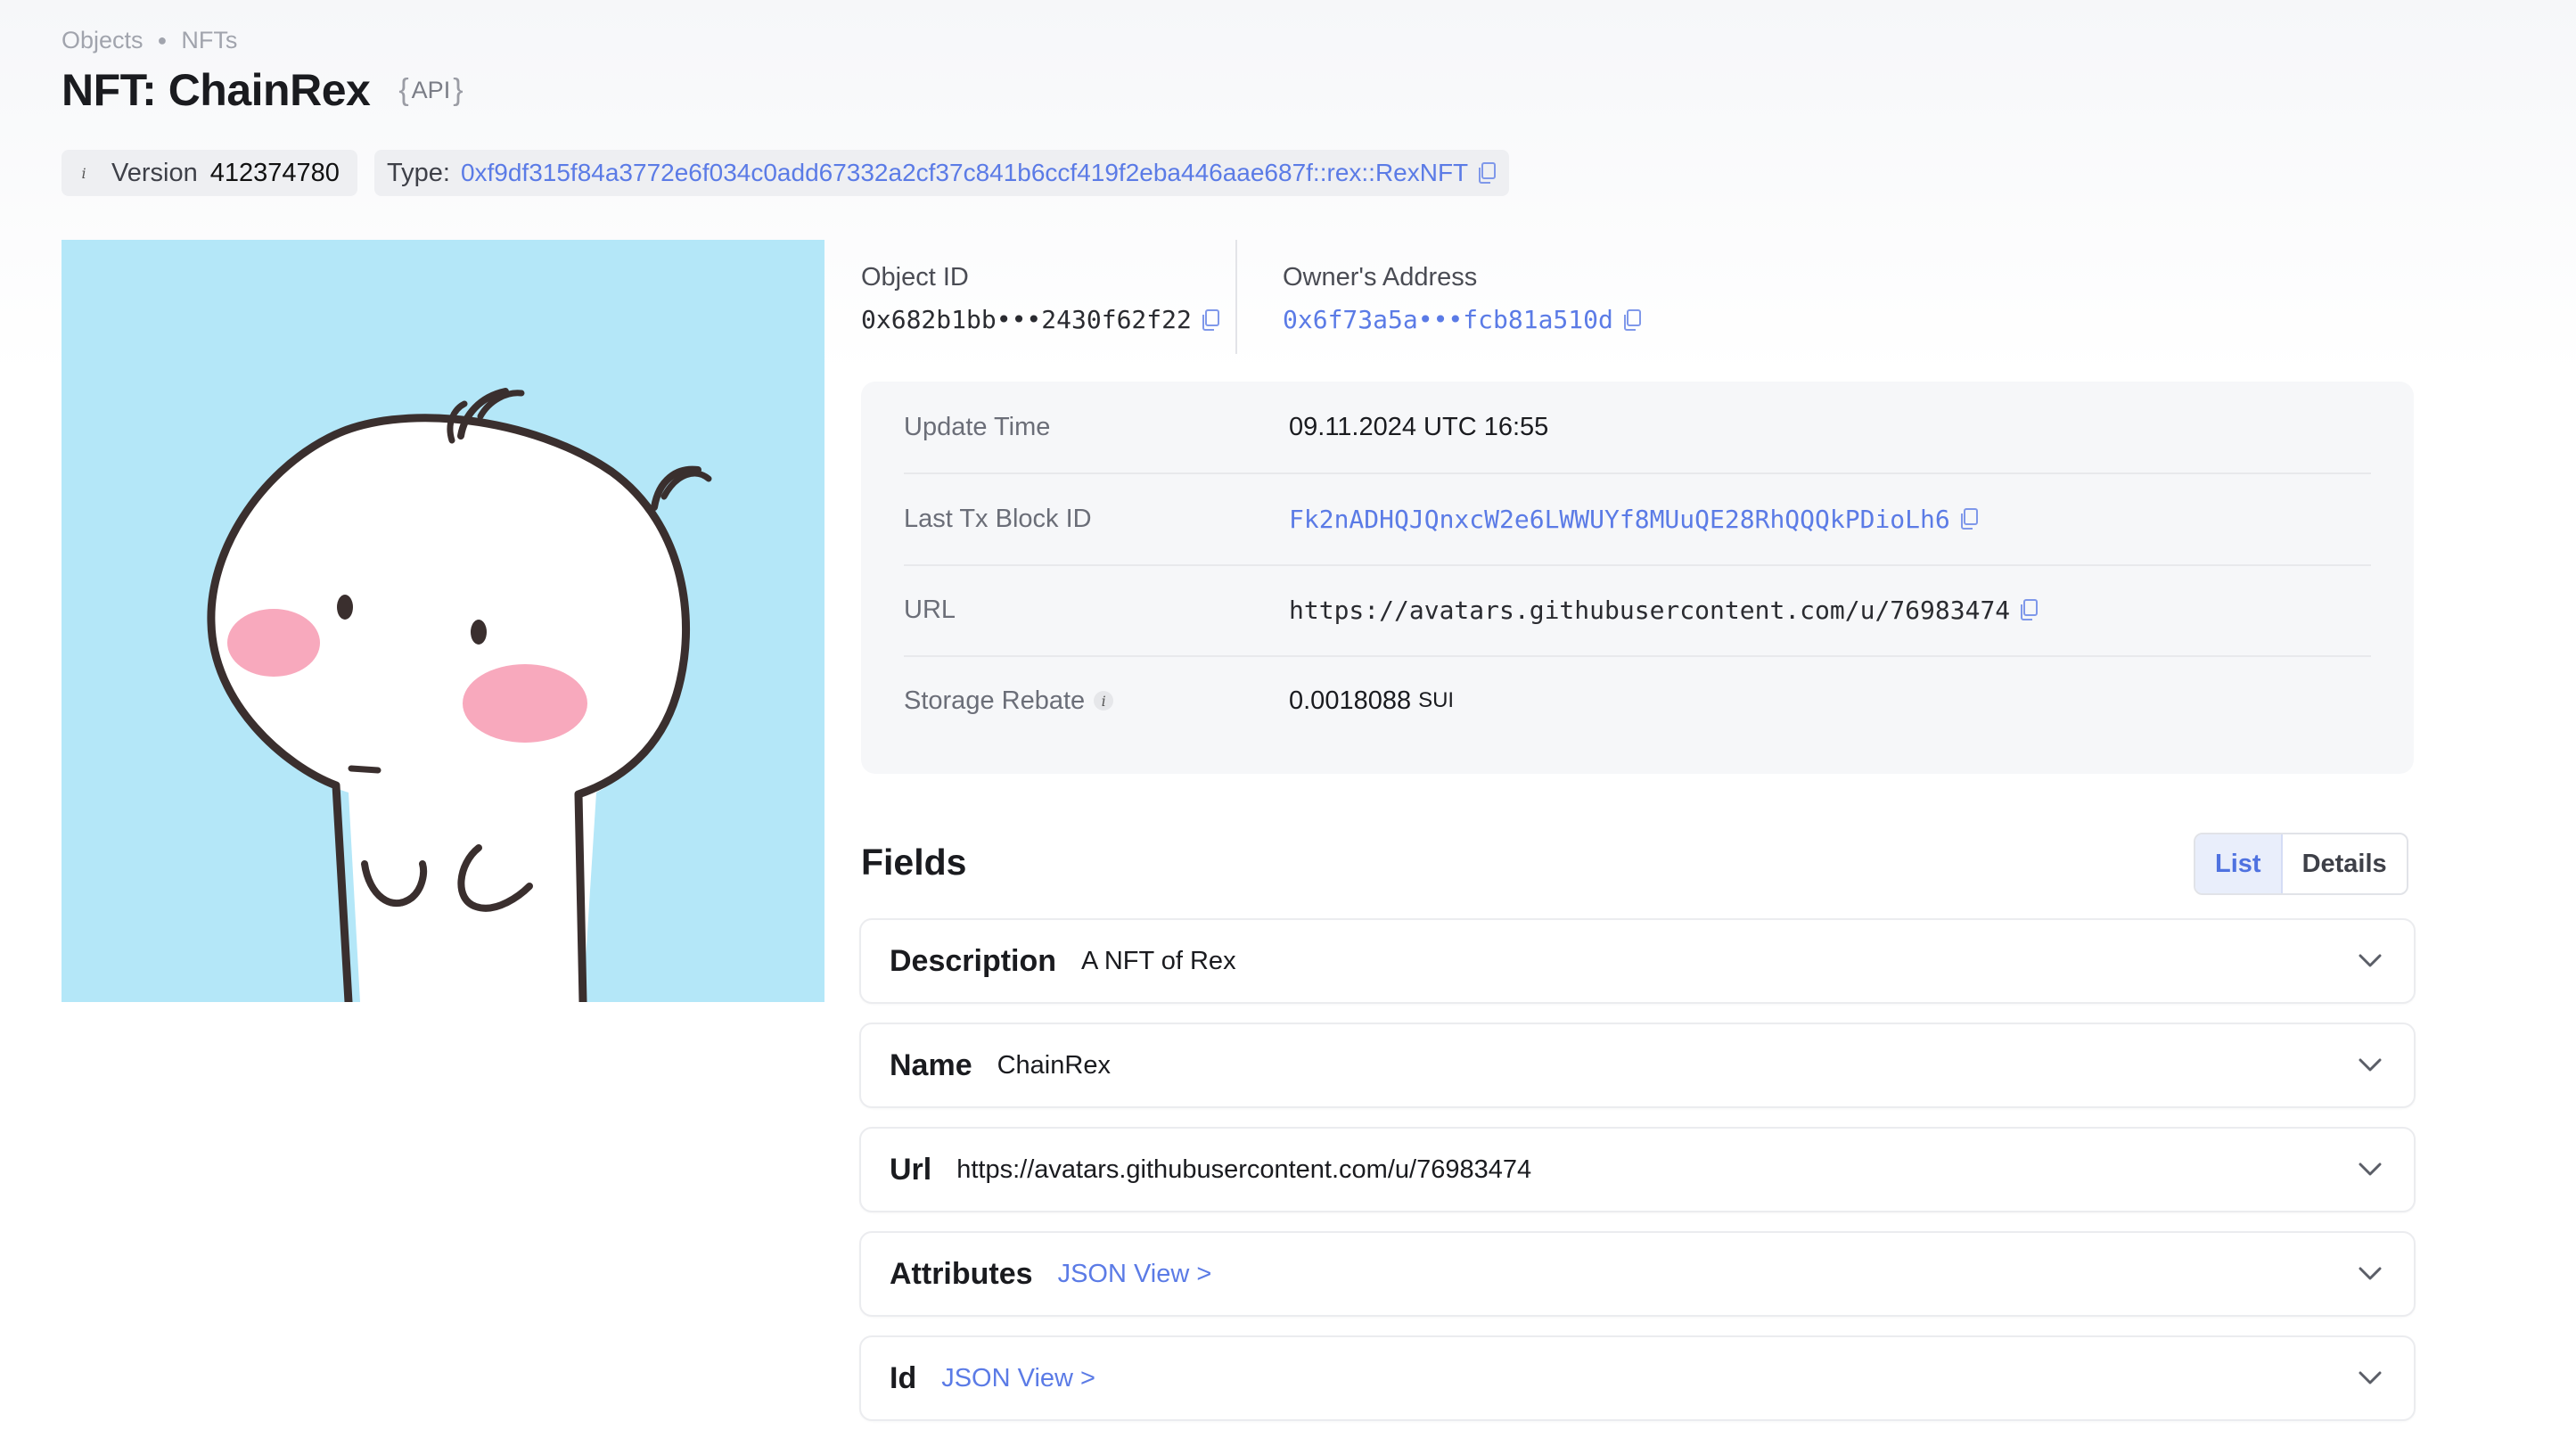  I want to click on storage-rebate-label-wrap: Storage Rebate i, so click(1096, 701).